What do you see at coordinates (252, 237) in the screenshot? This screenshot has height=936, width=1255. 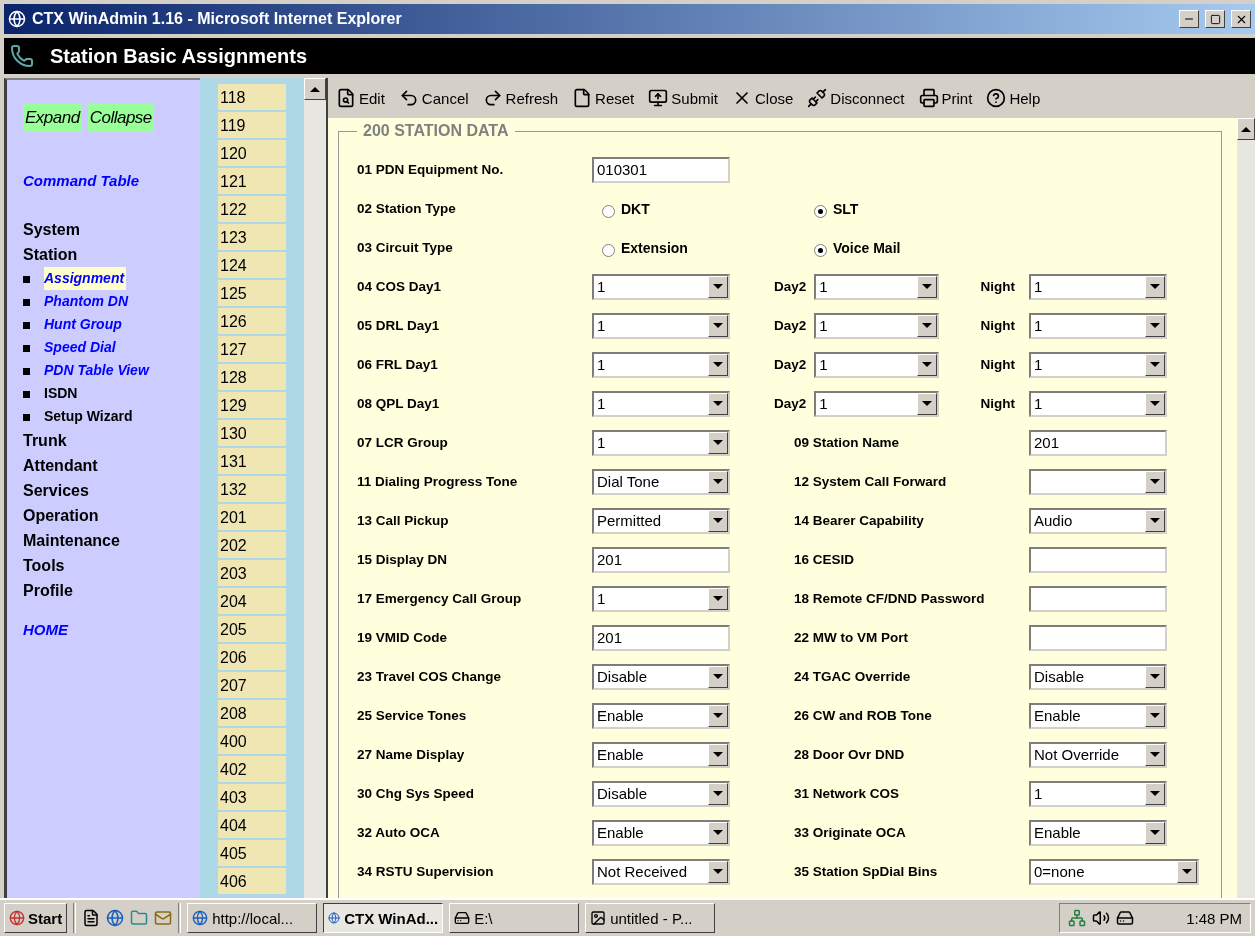 I see `station-number: 123` at bounding box center [252, 237].